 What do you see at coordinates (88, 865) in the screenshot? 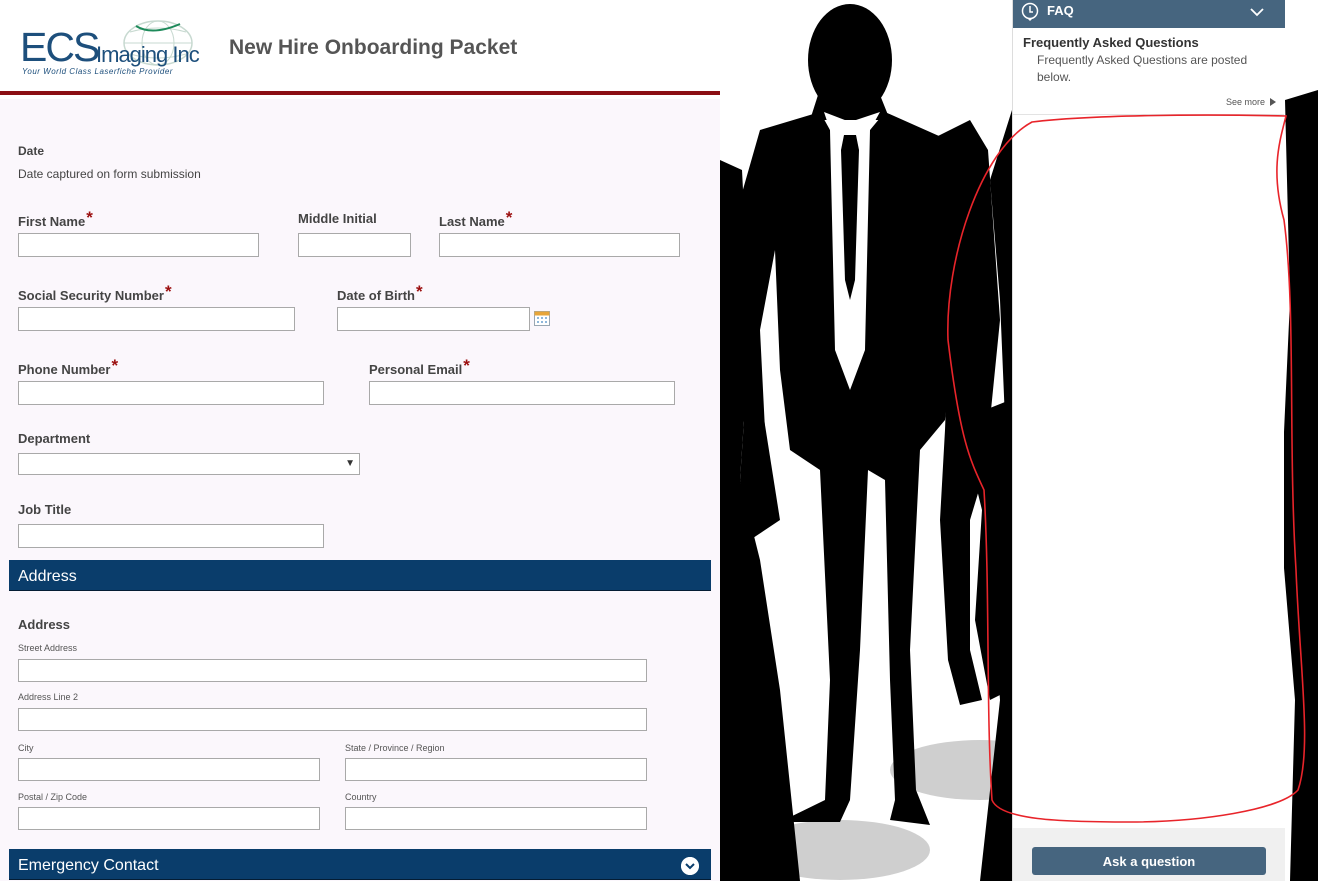
I see `emergency-contact-title: Emergency Contact` at bounding box center [88, 865].